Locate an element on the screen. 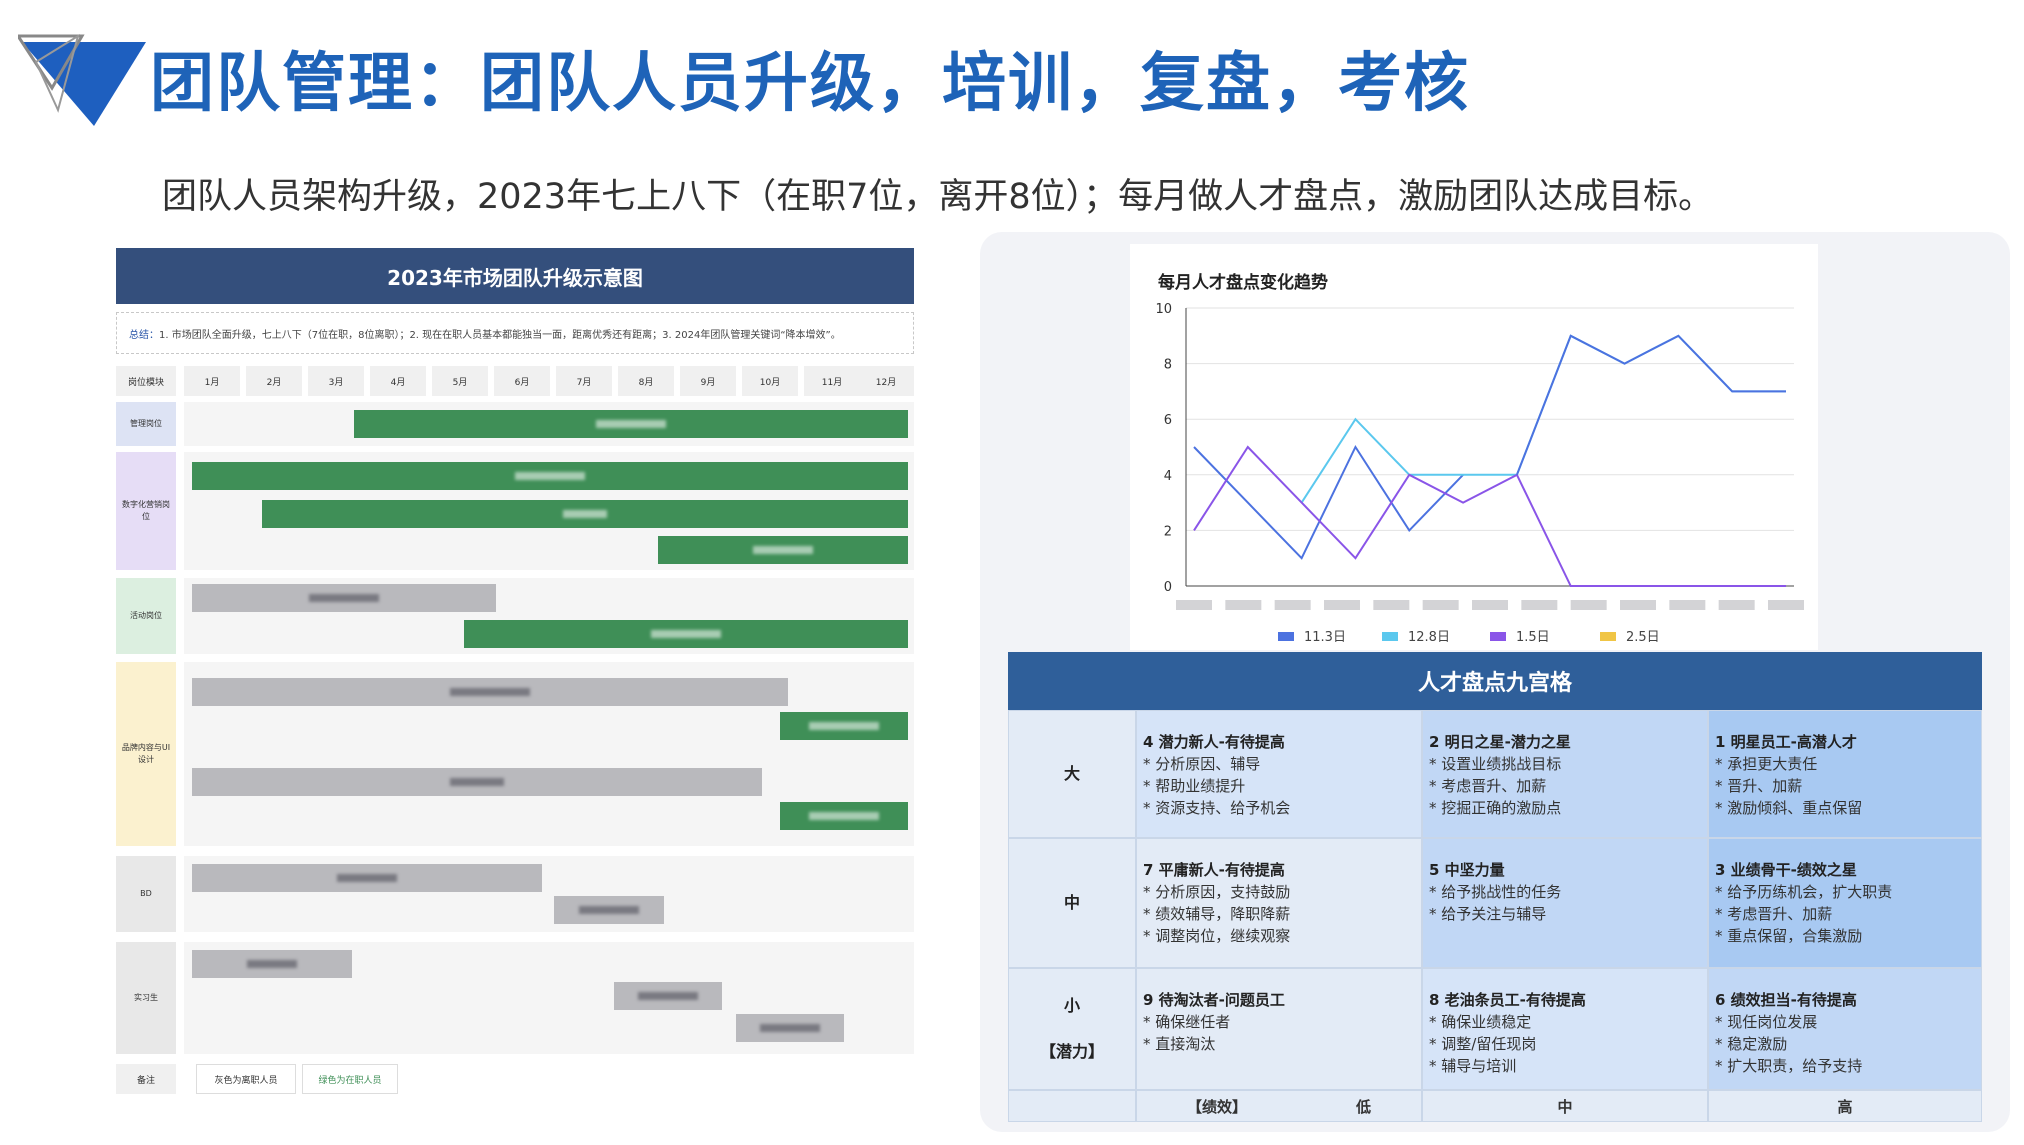 The height and width of the screenshot is (1145, 2024). ninegrid-cell-item: * 给予挑战性的任务 is located at coordinates (1495, 892).